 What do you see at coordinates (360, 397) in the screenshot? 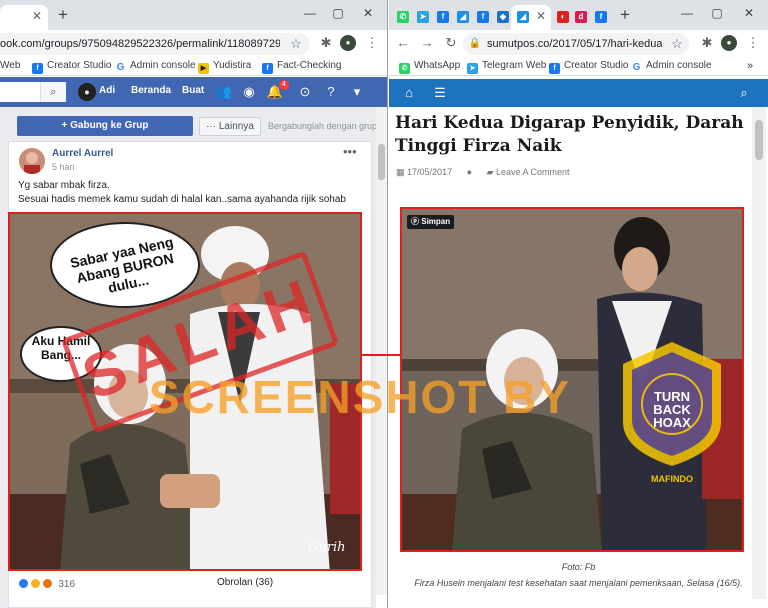
I see `watermark-text: SCREENSHOT BY` at bounding box center [360, 397].